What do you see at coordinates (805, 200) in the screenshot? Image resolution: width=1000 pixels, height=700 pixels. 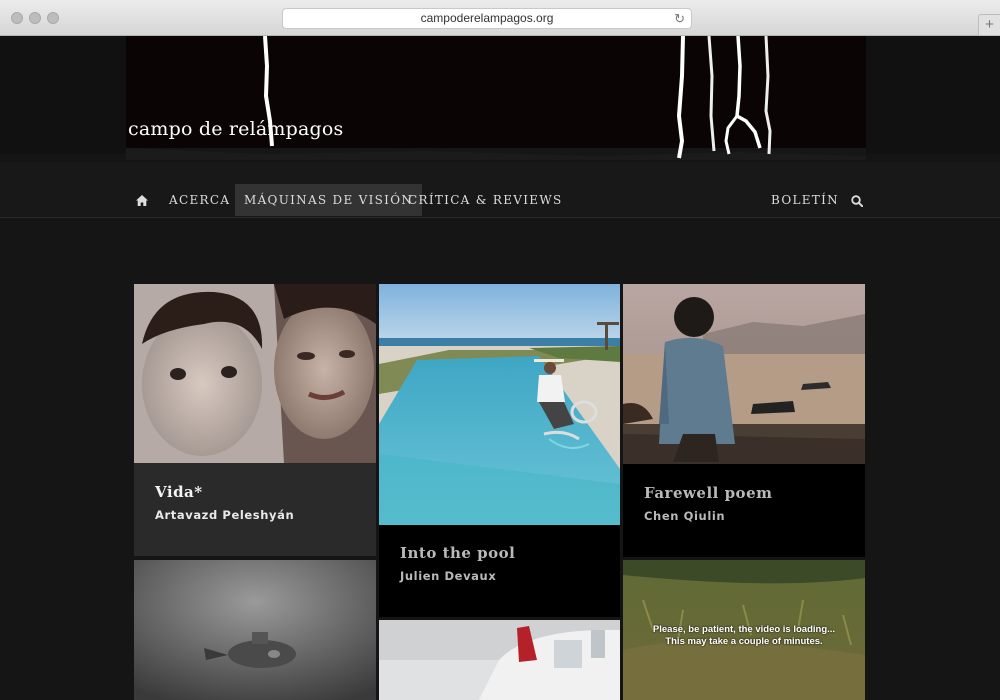 I see `nav-item-boletin: BOLETÍN` at bounding box center [805, 200].